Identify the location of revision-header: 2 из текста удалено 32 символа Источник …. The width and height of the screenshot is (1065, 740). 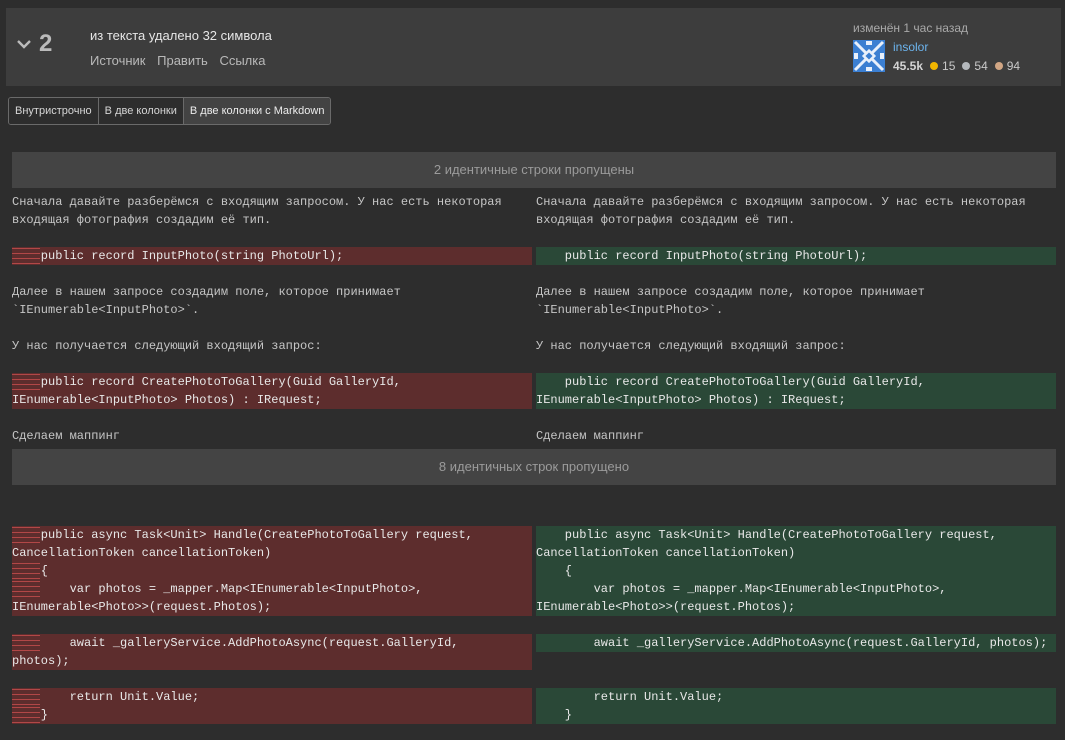
(533, 47).